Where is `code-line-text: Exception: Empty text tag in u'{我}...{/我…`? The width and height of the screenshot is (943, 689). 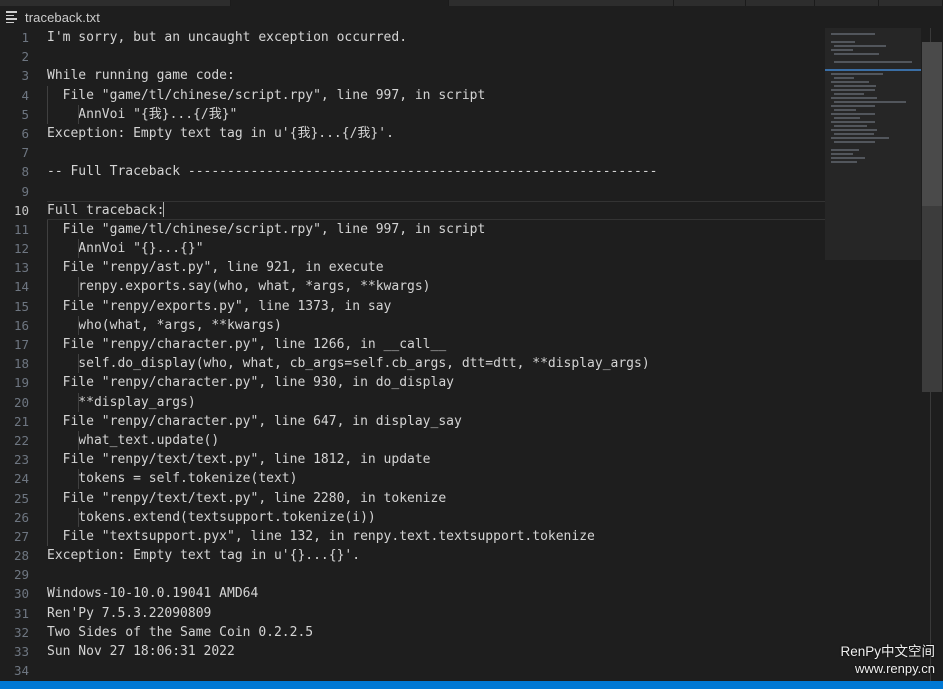 code-line-text: Exception: Empty text tag in u'{我}...{/我… is located at coordinates (431, 133).